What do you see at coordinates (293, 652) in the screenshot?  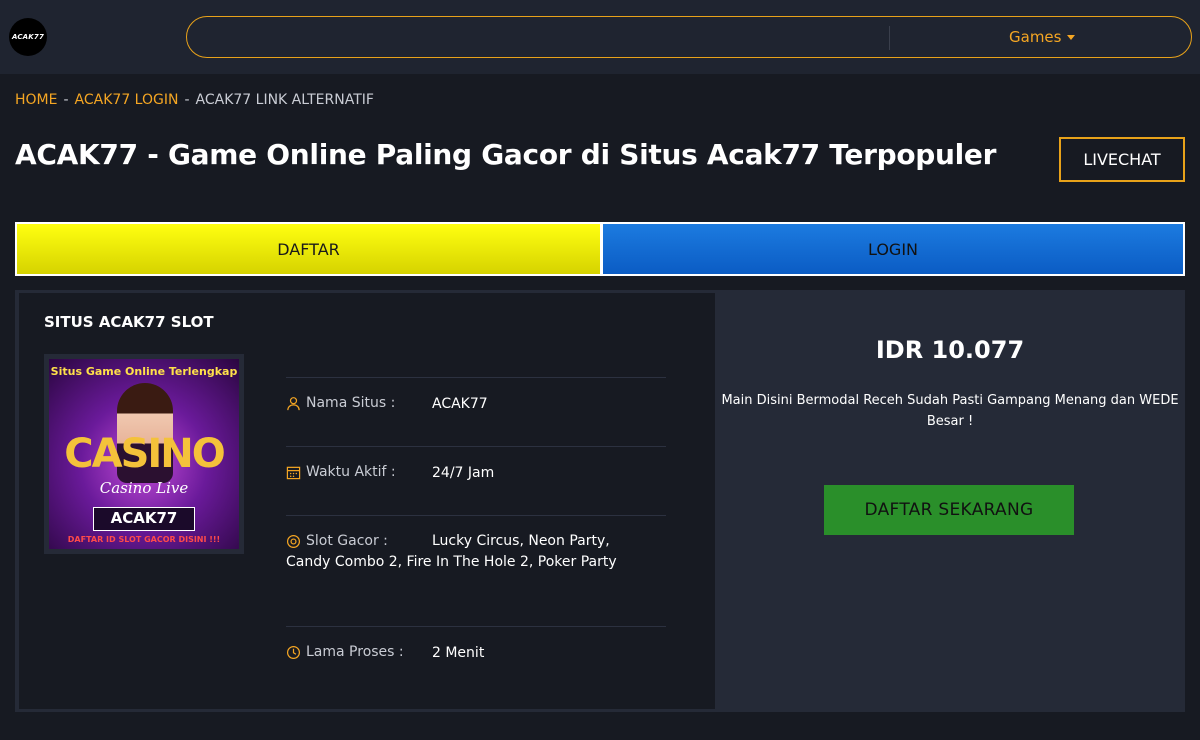 I see `clock-icon` at bounding box center [293, 652].